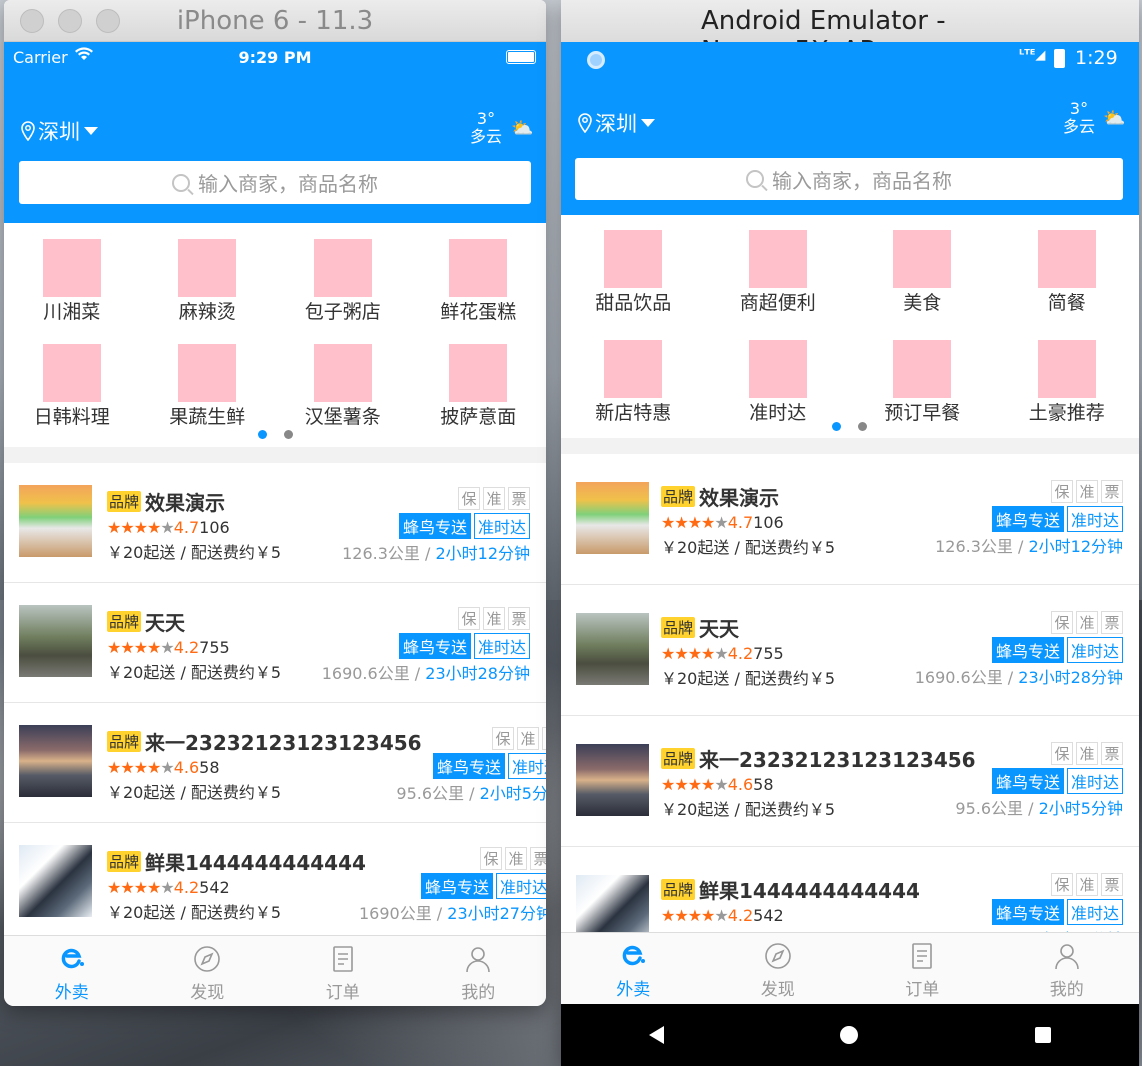 This screenshot has width=1142, height=1066. Describe the element at coordinates (740, 522) in the screenshot. I see `rating-value: 4.7` at that location.